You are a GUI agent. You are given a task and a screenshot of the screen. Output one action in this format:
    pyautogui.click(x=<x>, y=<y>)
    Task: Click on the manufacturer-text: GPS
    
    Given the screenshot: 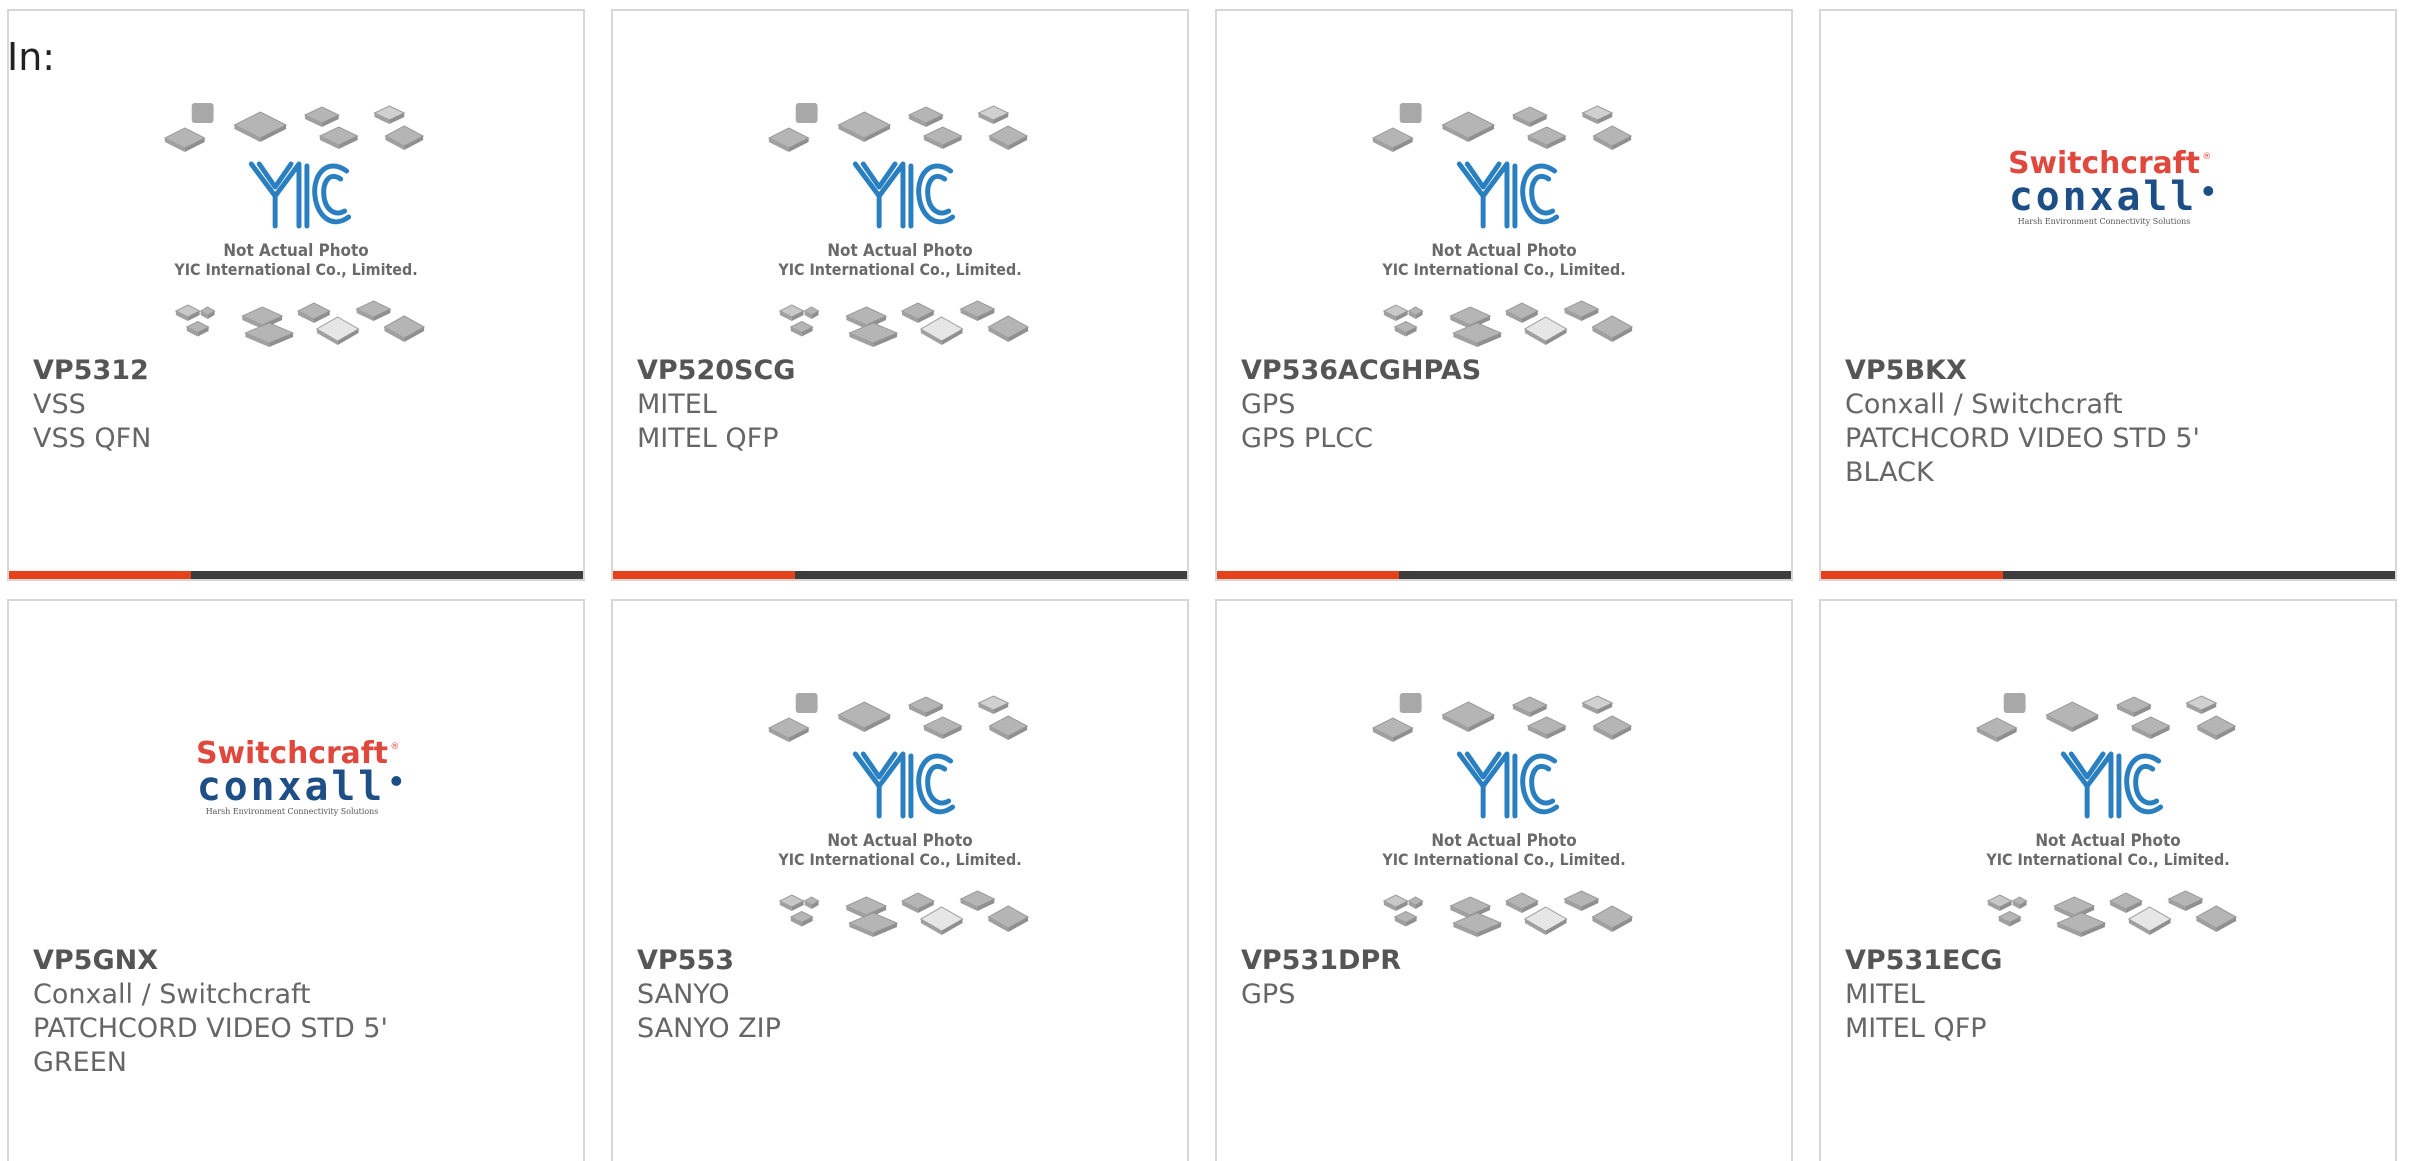 What is the action you would take?
    pyautogui.click(x=1268, y=404)
    